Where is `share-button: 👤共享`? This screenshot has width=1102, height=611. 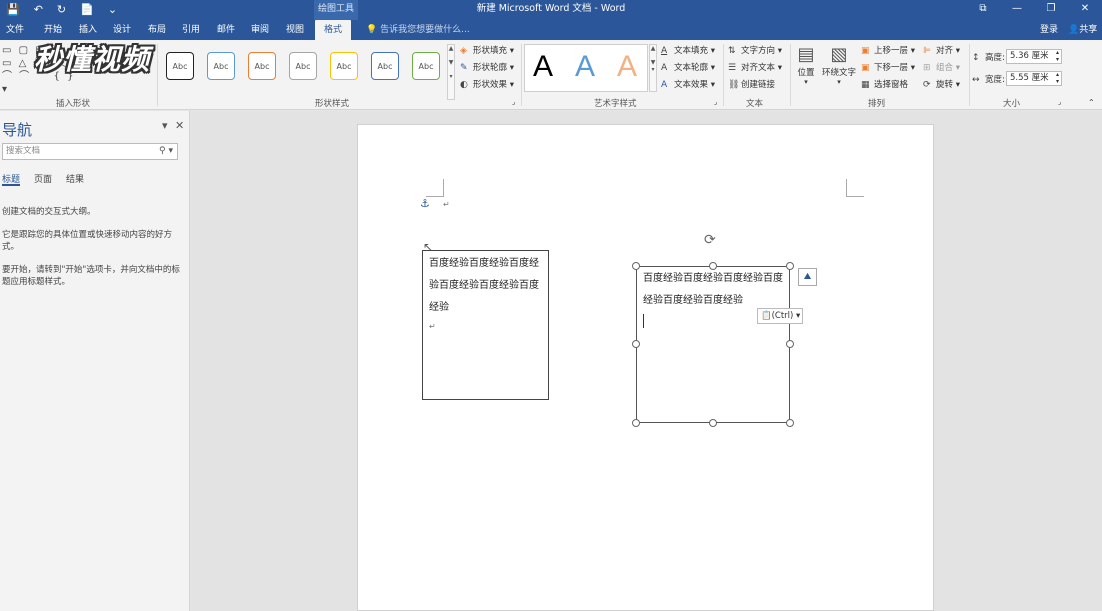 share-button: 👤共享 is located at coordinates (1082, 30).